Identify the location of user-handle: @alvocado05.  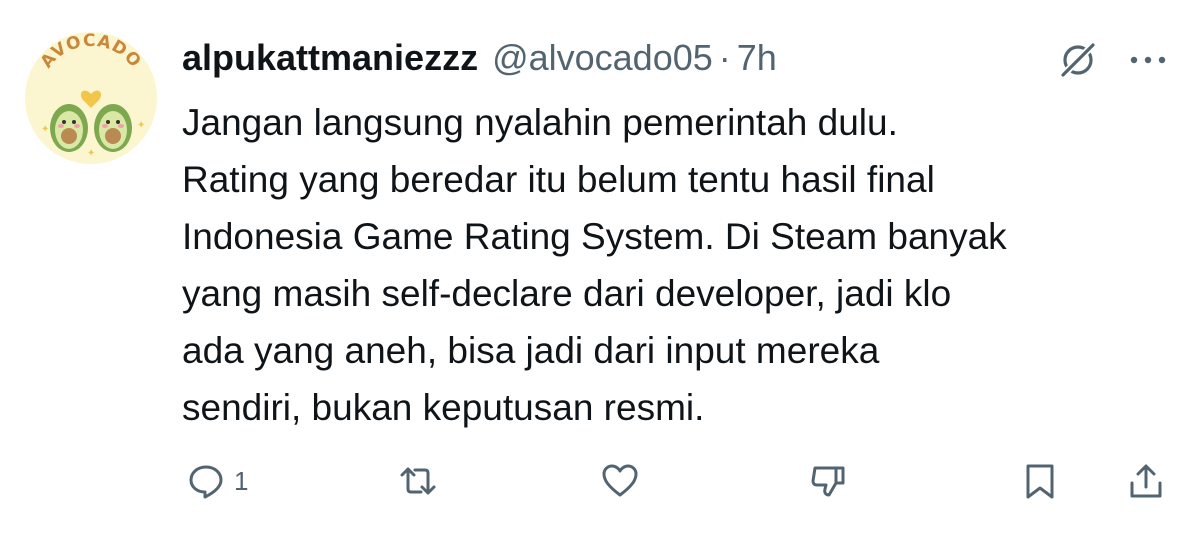
(602, 58).